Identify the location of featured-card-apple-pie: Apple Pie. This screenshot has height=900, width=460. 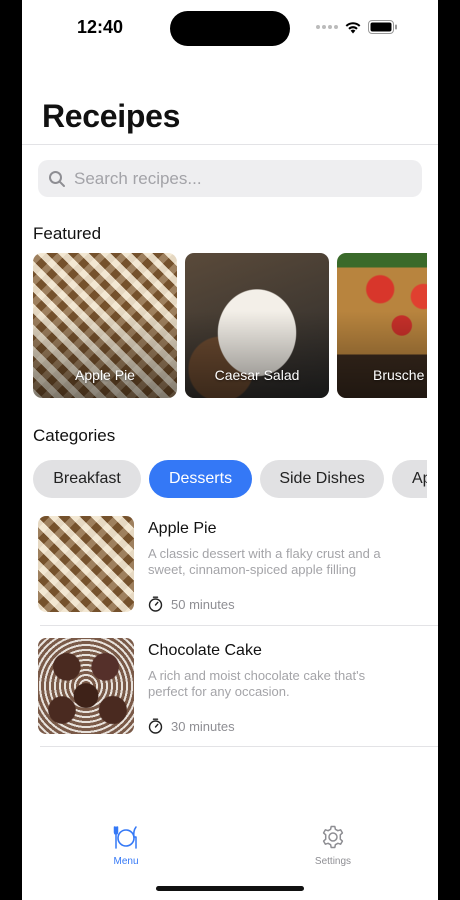
(105, 325).